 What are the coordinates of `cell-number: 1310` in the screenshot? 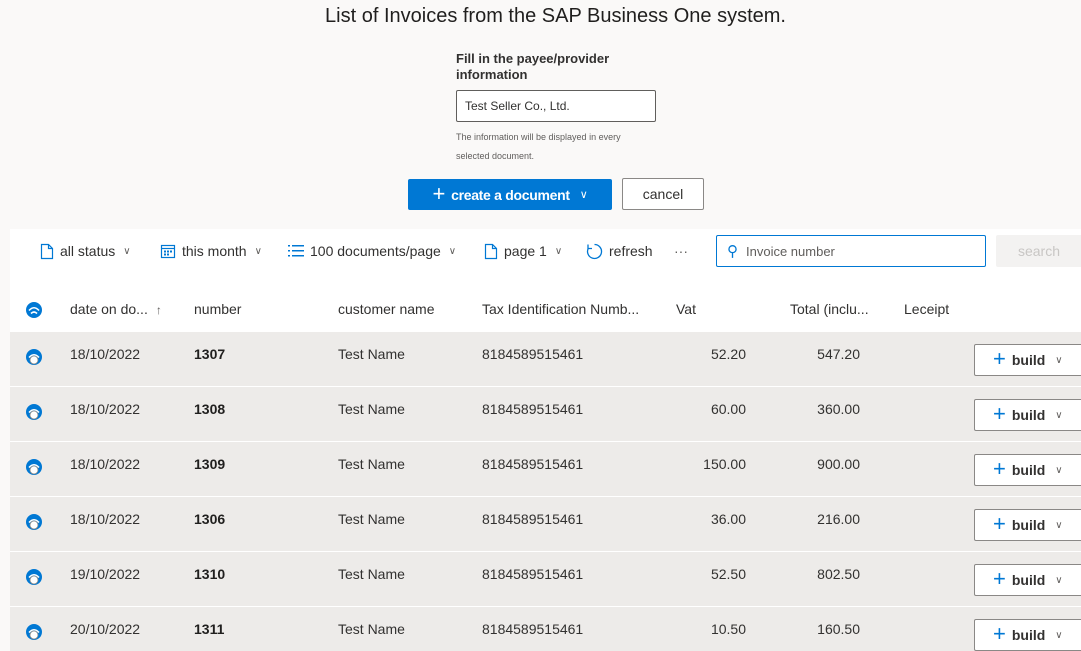 It's located at (210, 574).